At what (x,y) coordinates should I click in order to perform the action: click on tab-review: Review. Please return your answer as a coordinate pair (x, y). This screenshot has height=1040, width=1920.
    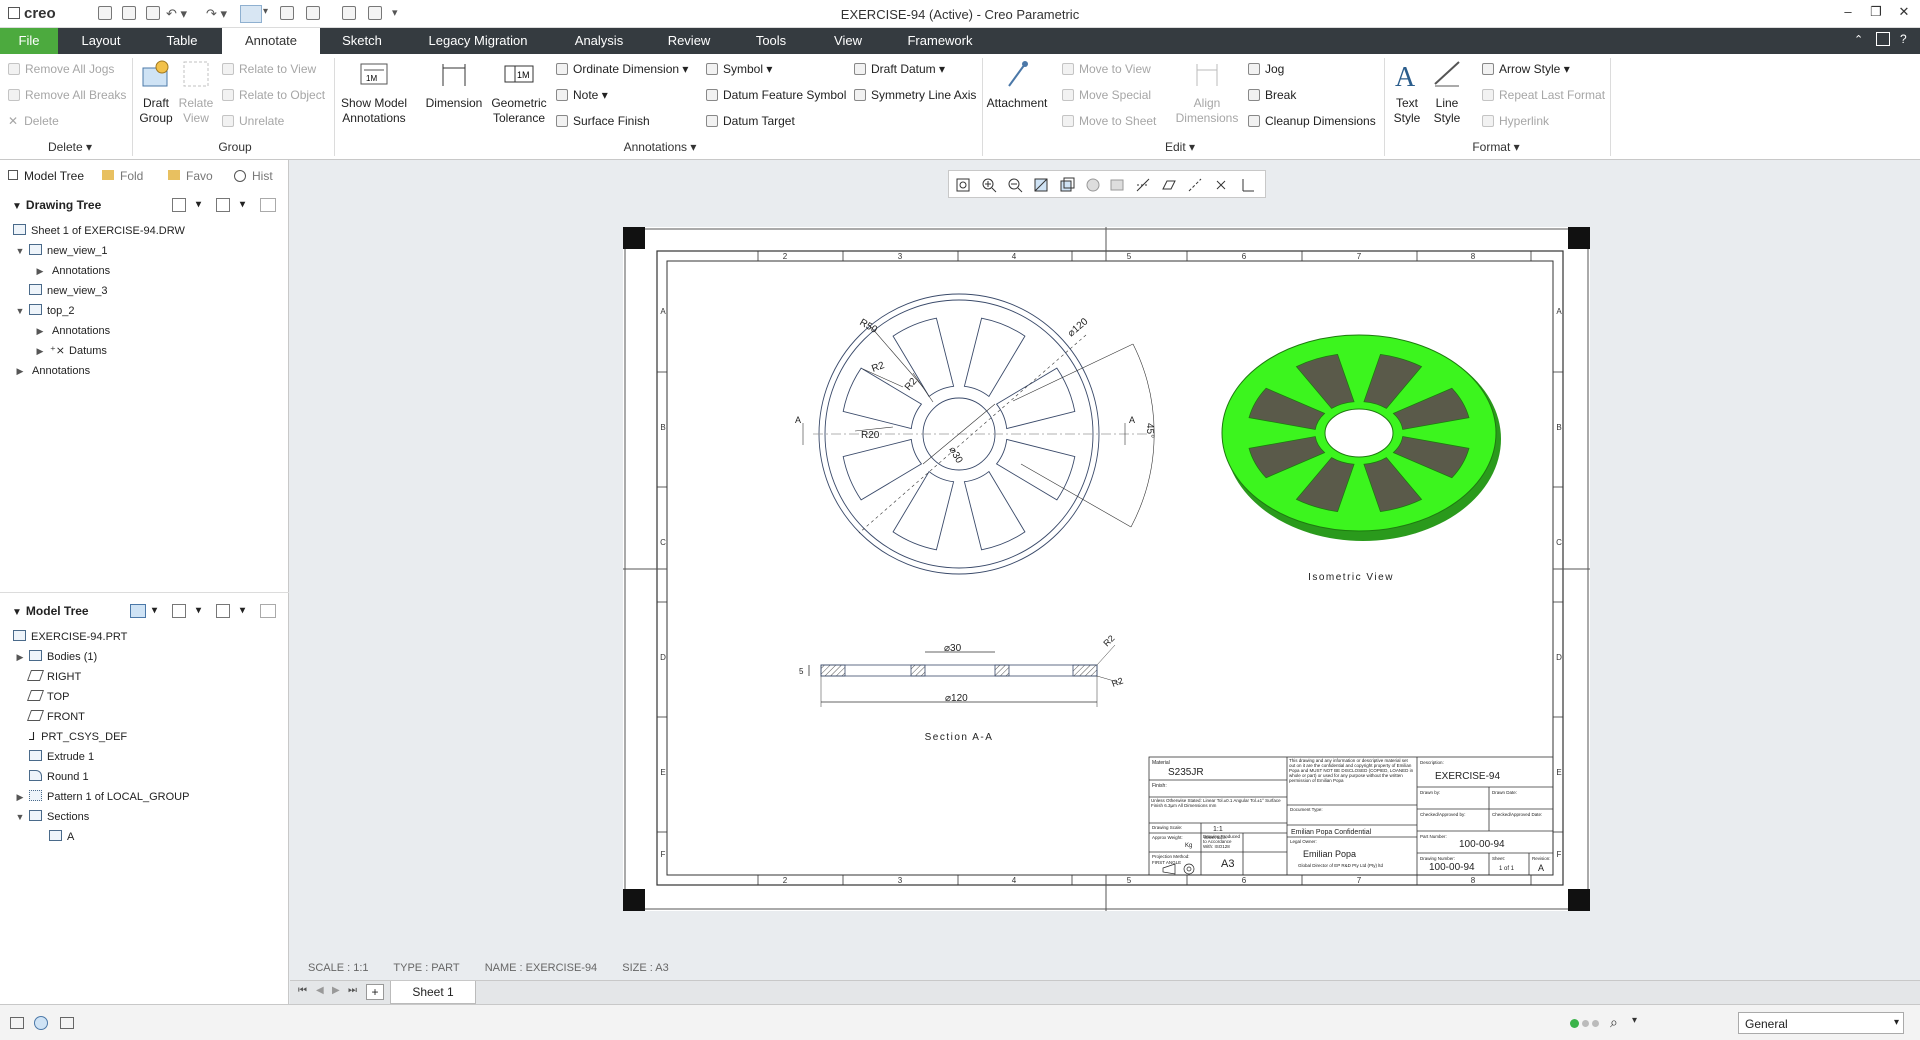
    Looking at the image, I should click on (689, 41).